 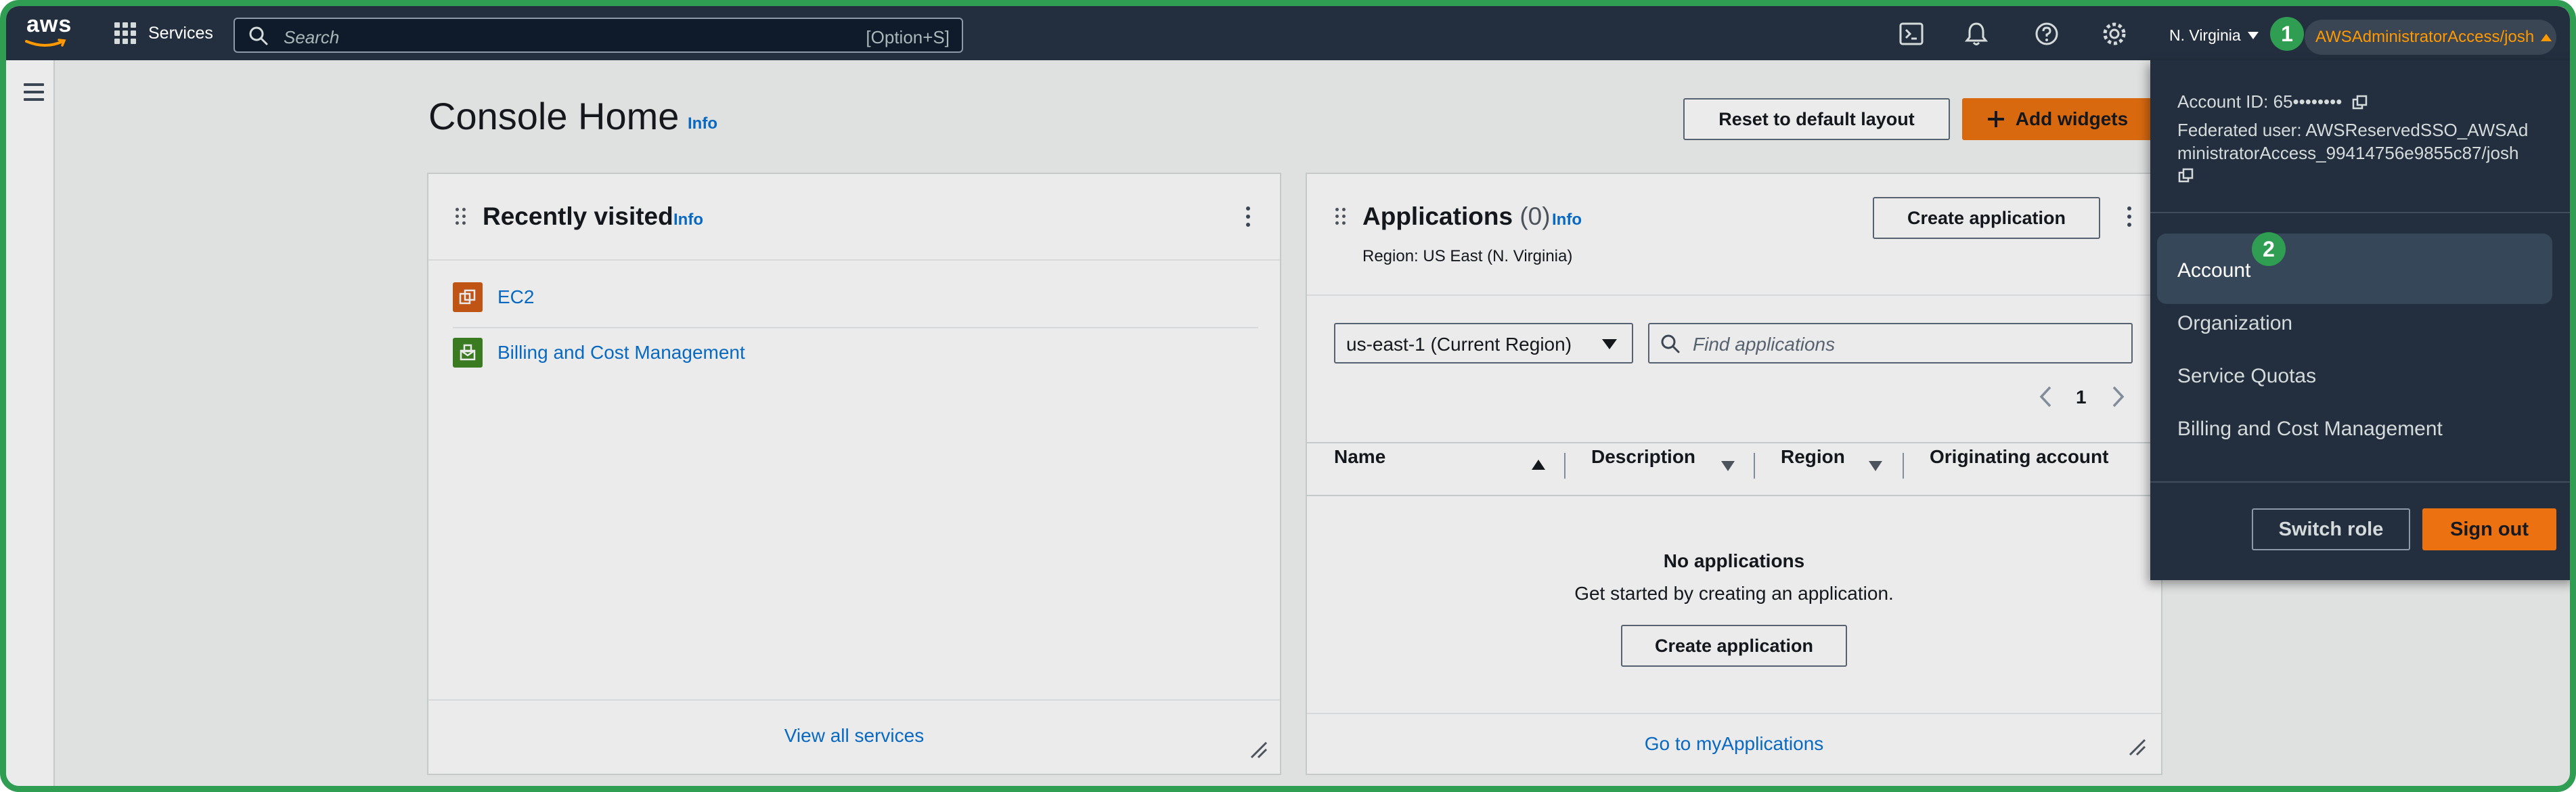 I want to click on reset-layout-button: Reset to default layout, so click(x=1816, y=119).